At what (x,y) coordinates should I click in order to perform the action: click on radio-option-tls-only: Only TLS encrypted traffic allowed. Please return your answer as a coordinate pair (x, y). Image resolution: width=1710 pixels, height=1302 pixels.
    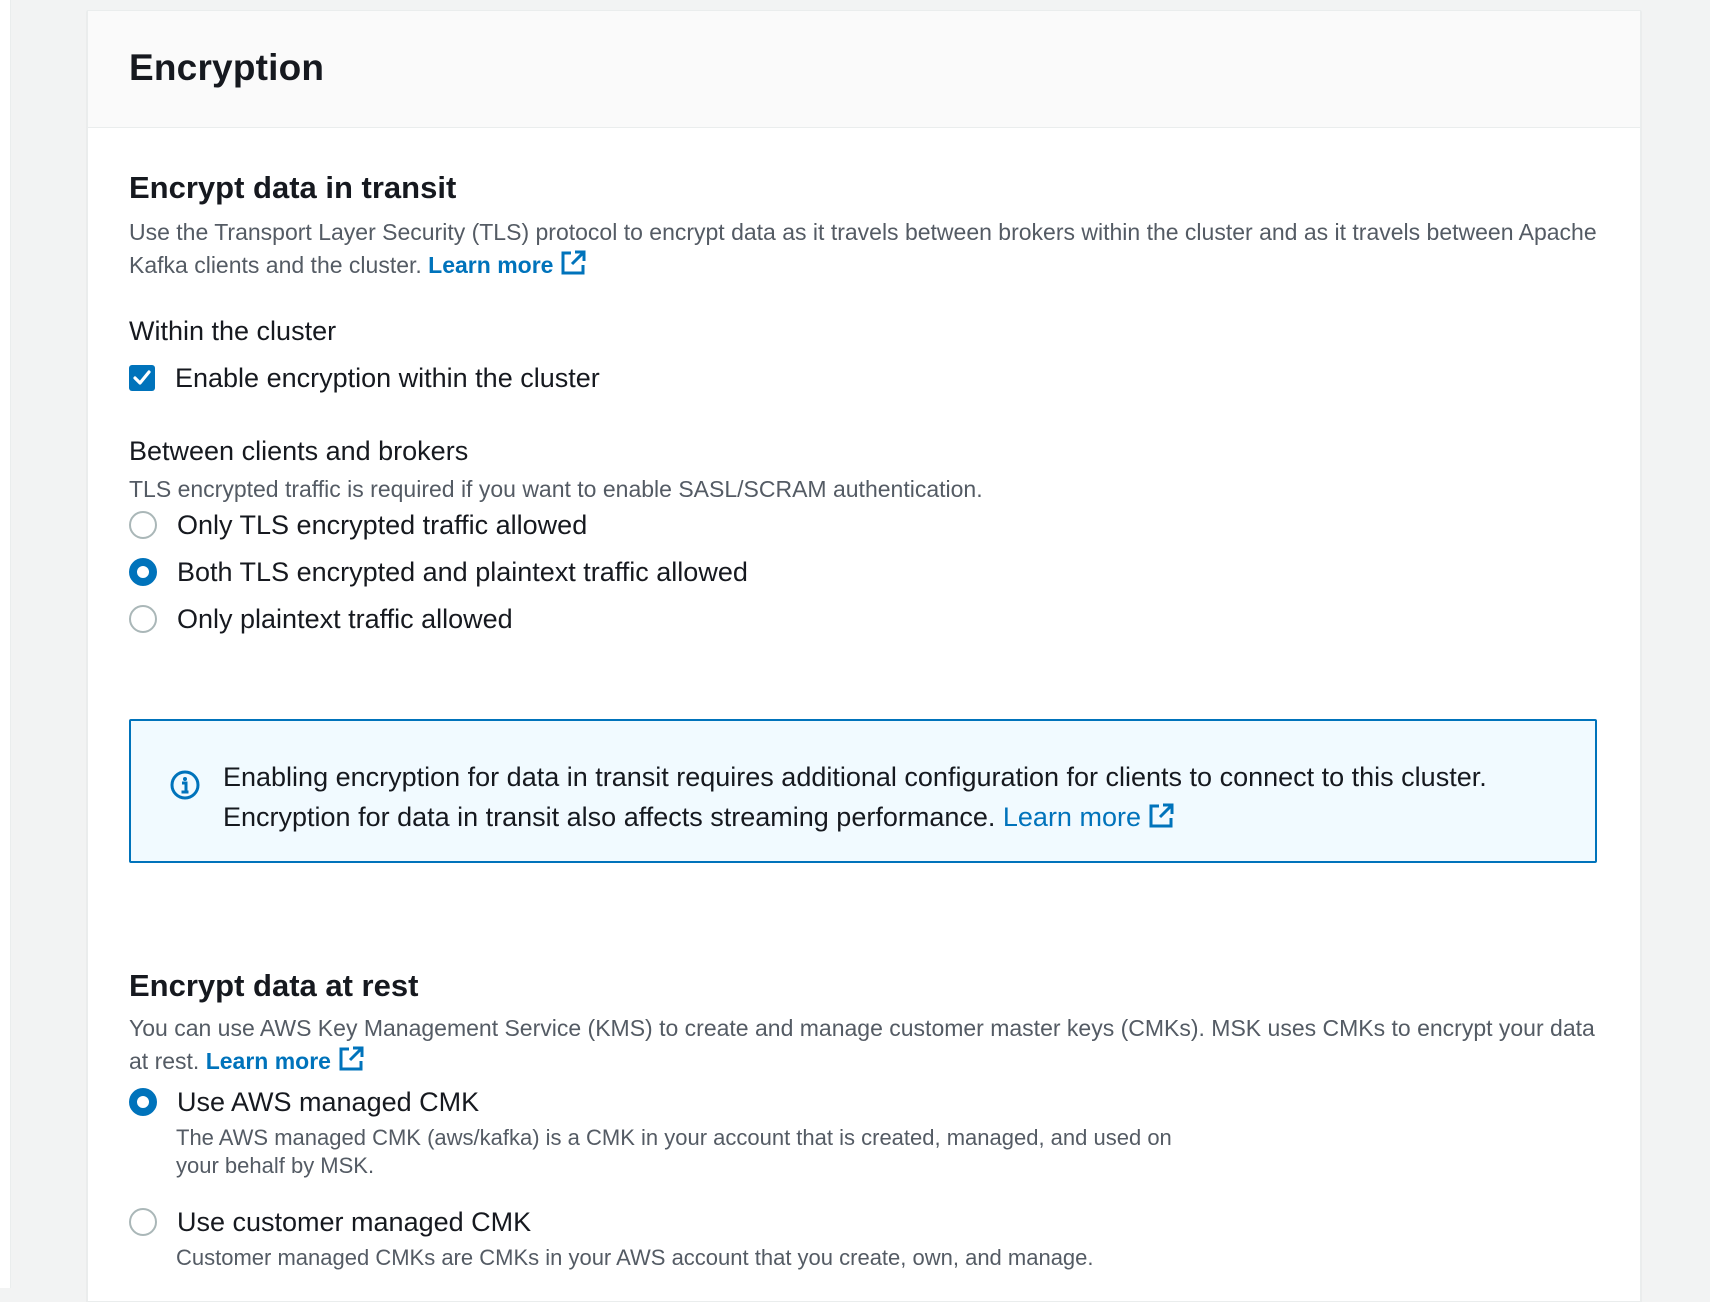
    Looking at the image, I should click on (358, 525).